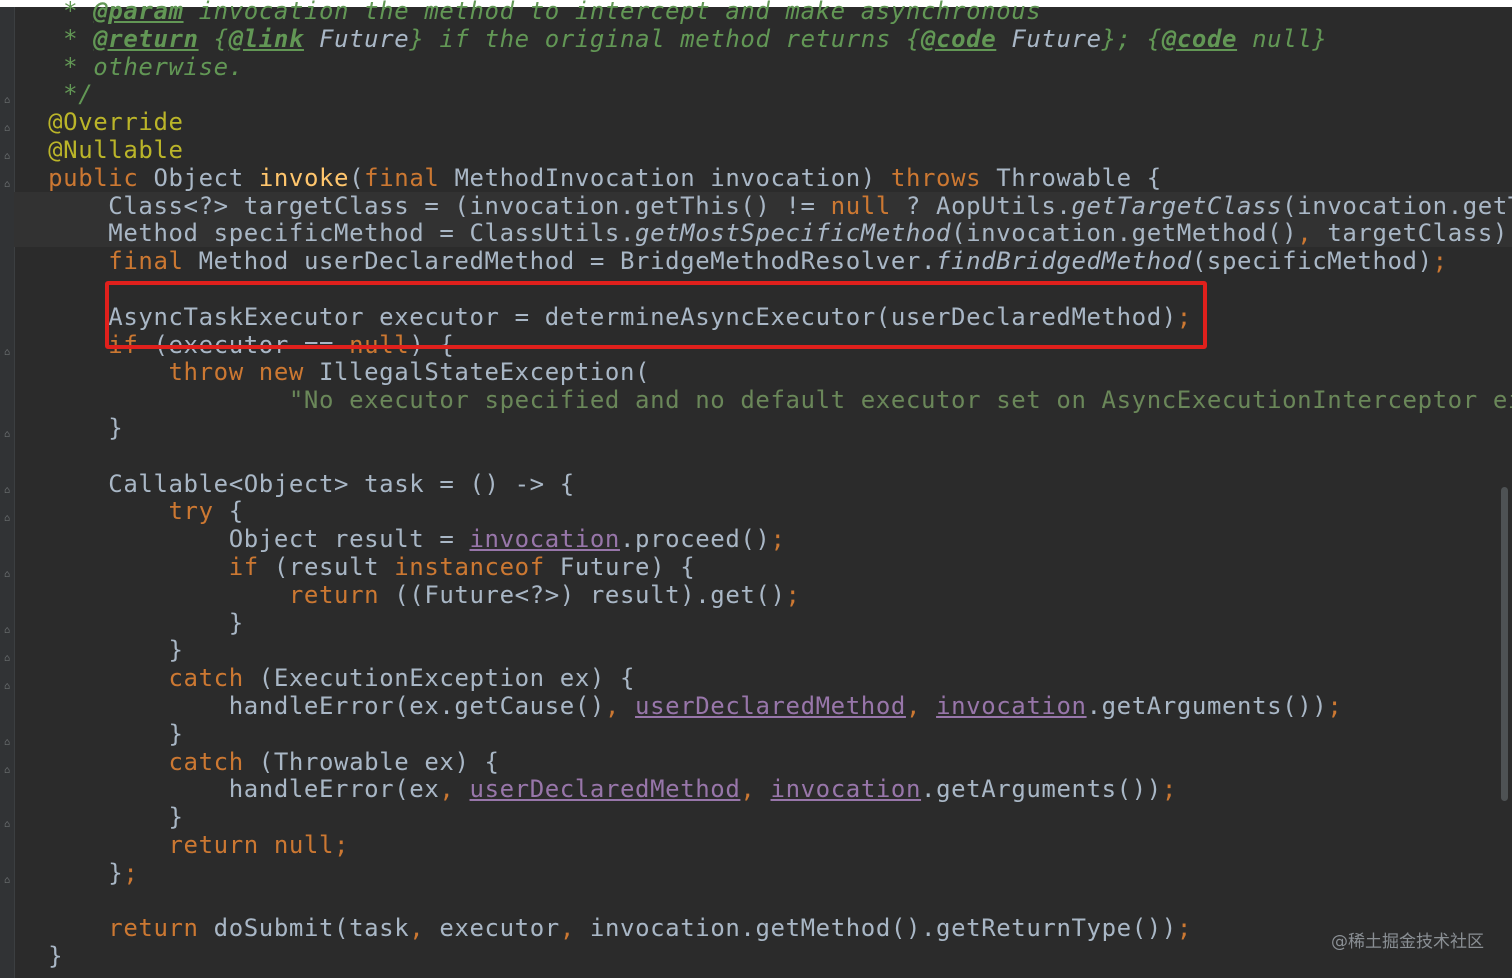 Image resolution: width=1512 pixels, height=978 pixels. I want to click on code-line: Object result = invocation.proceed();, so click(402, 539).